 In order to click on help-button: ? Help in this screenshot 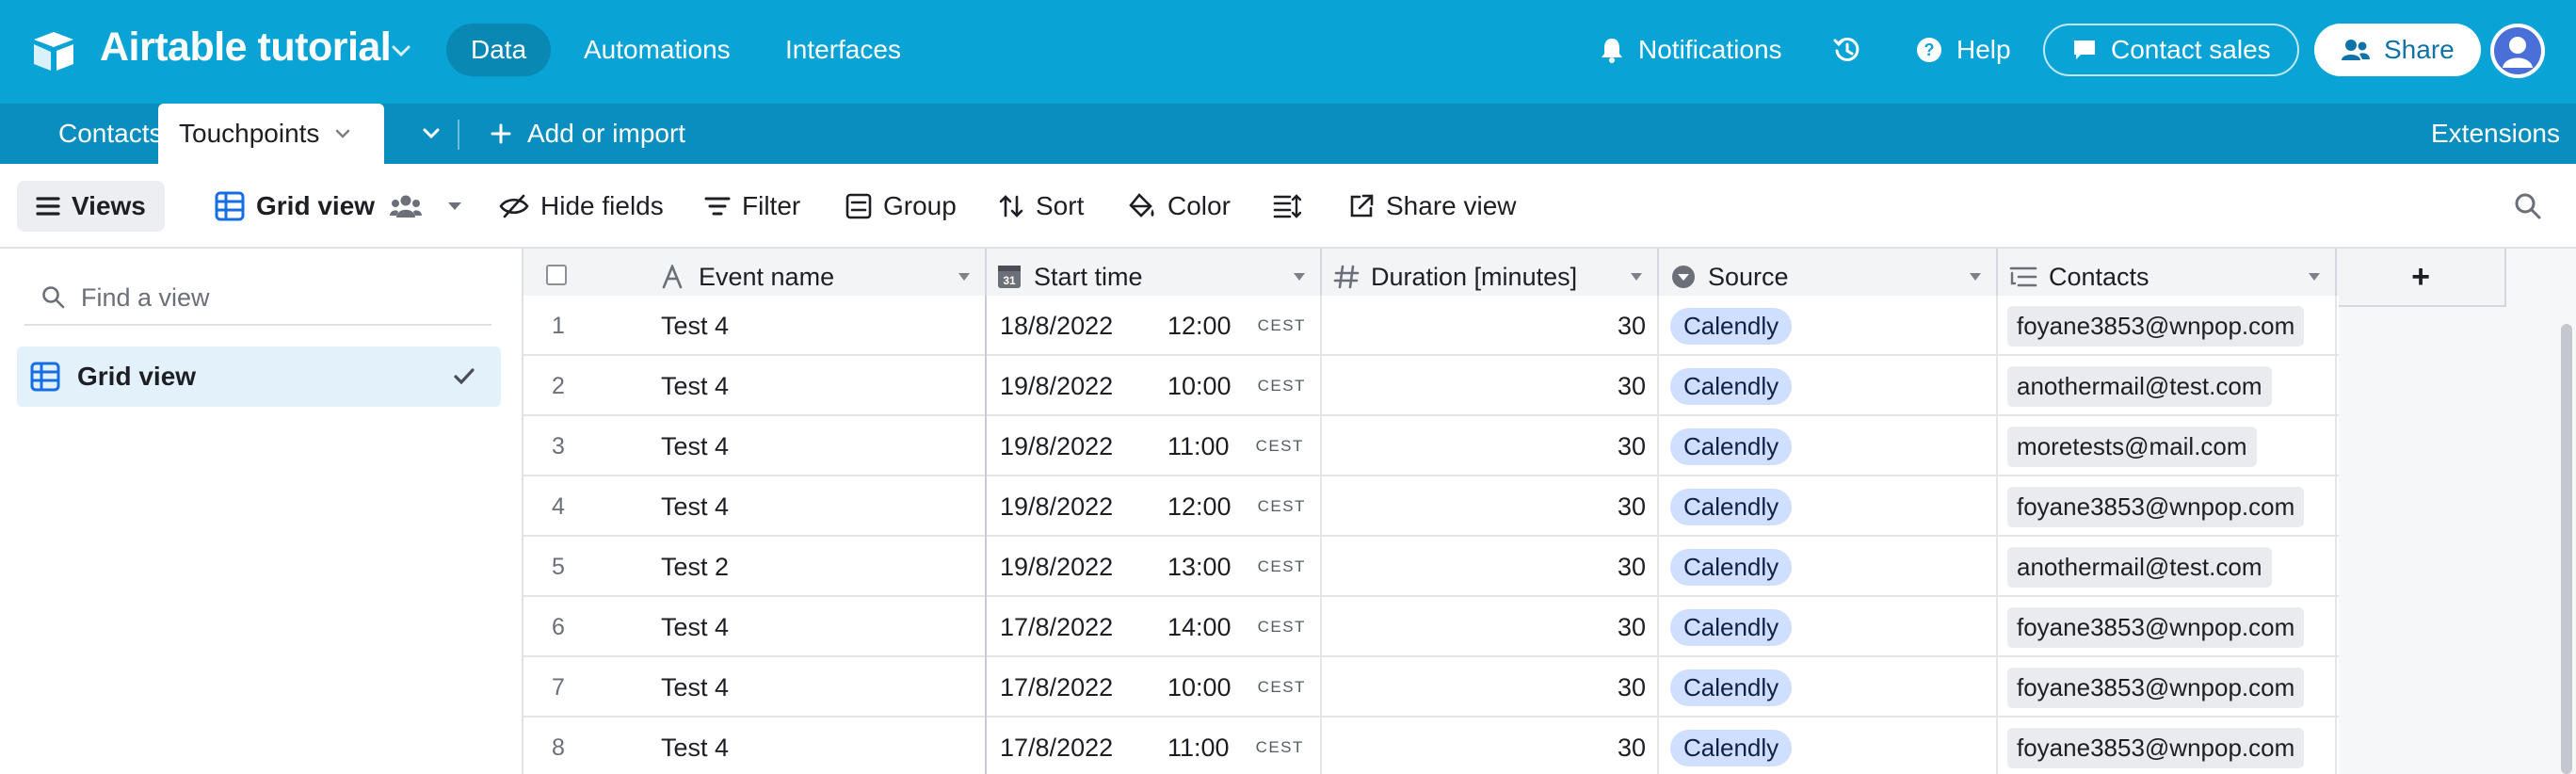, I will do `click(1963, 50)`.